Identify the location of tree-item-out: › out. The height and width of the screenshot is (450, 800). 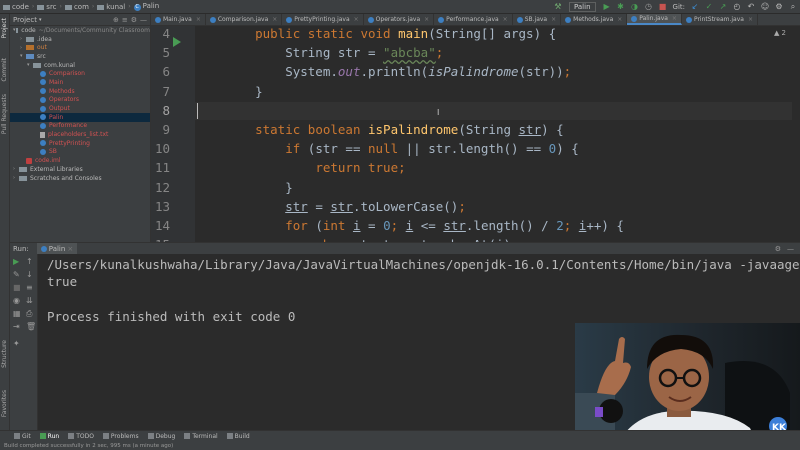
(80, 47).